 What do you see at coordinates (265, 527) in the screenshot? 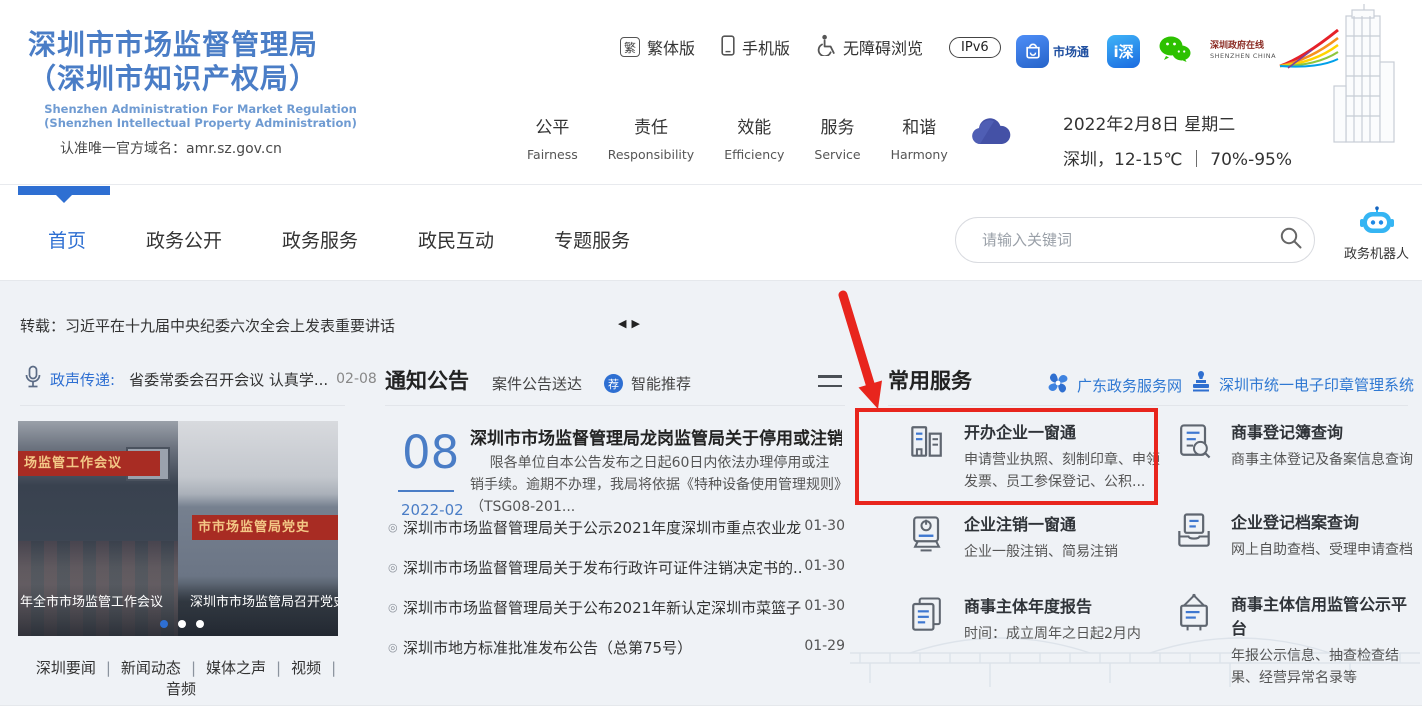
I see `photo-banner-right: 市市场监管局党史` at bounding box center [265, 527].